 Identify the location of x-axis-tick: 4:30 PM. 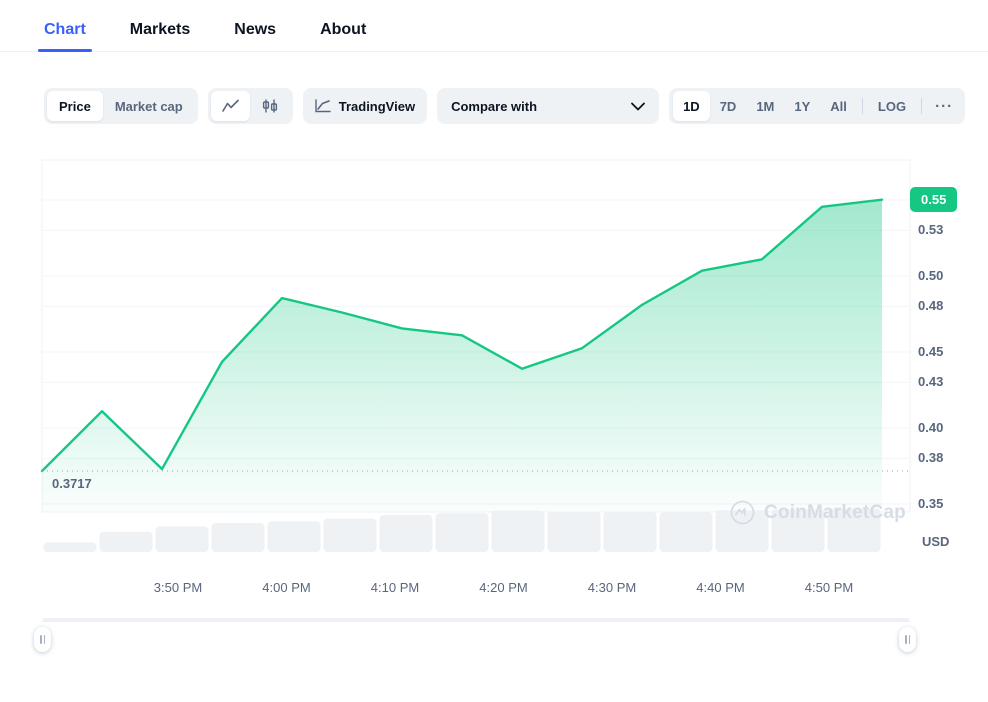
(612, 587).